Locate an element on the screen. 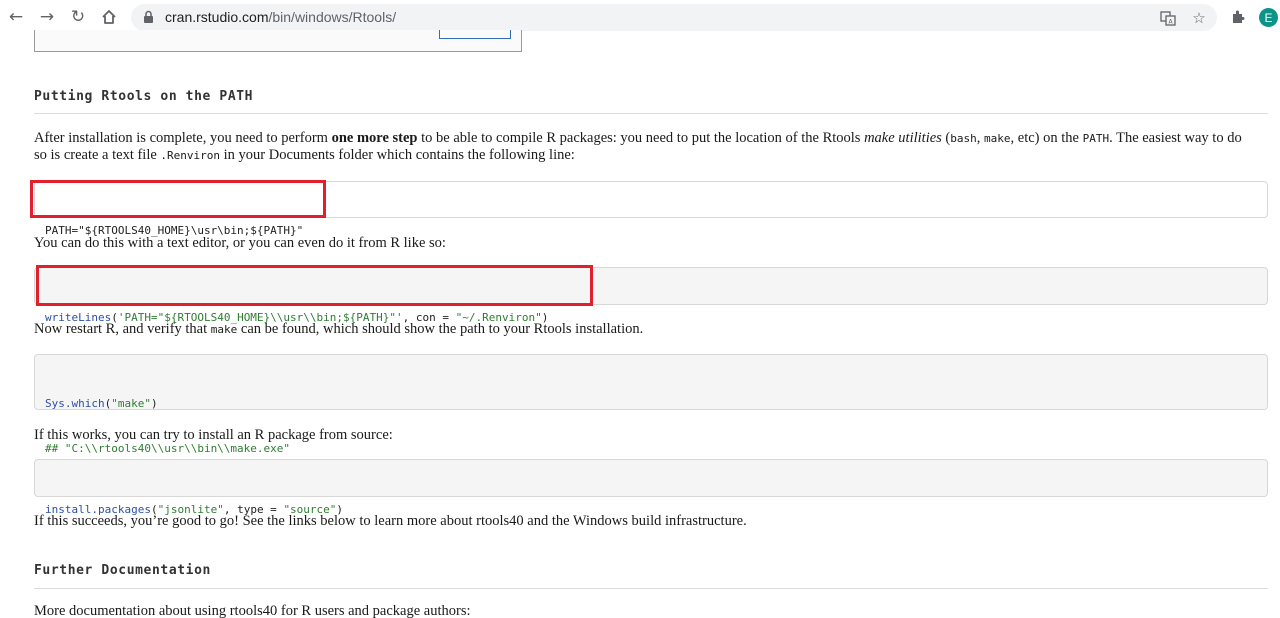 The image size is (1280, 618). code-line: Sys.which("make") is located at coordinates (651, 403).